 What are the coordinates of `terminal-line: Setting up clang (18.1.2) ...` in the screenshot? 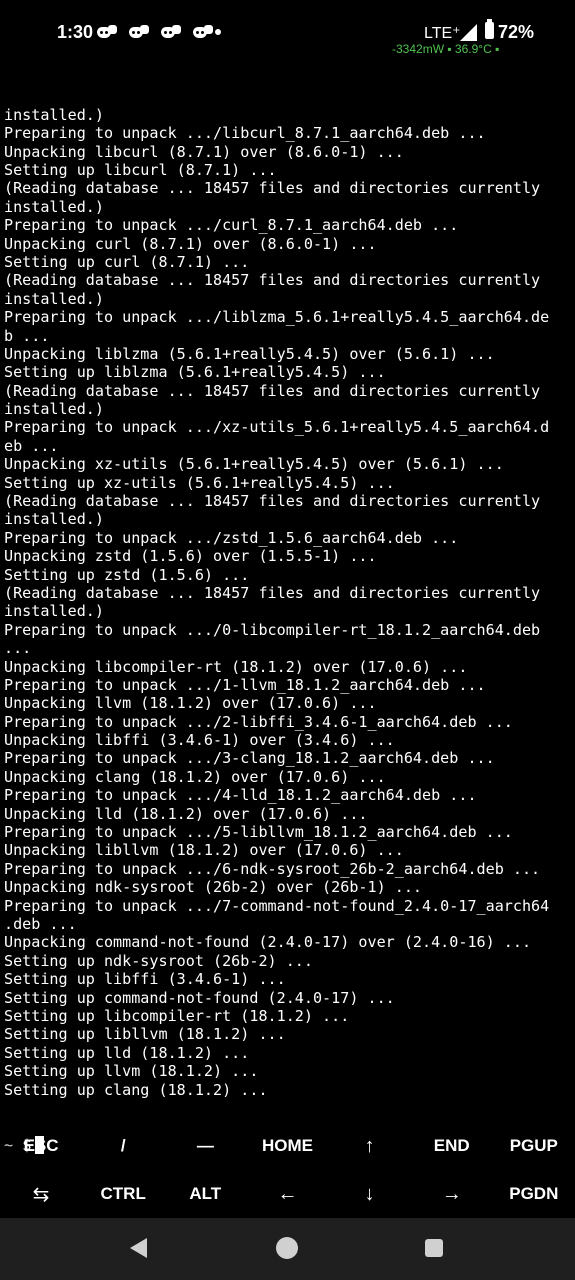 It's located at (136, 1089).